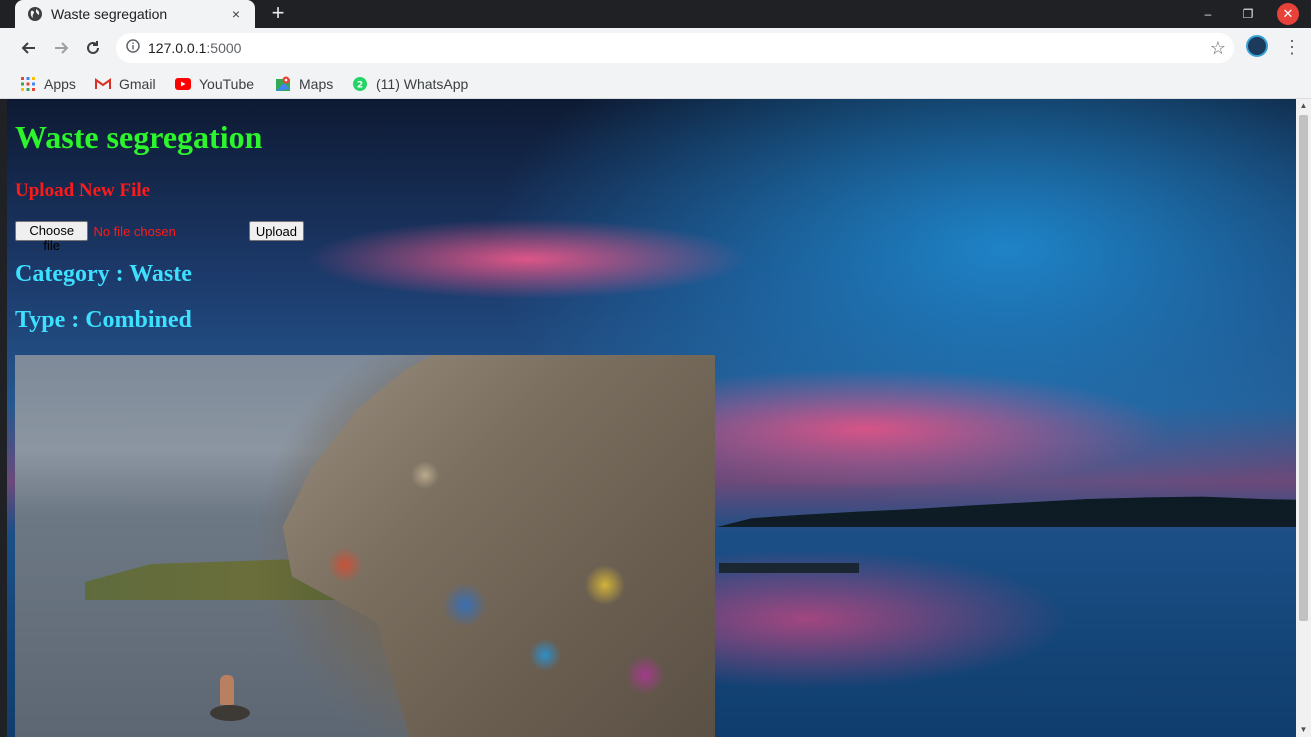 The image size is (1311, 737). I want to click on photo-rock, so click(230, 713).